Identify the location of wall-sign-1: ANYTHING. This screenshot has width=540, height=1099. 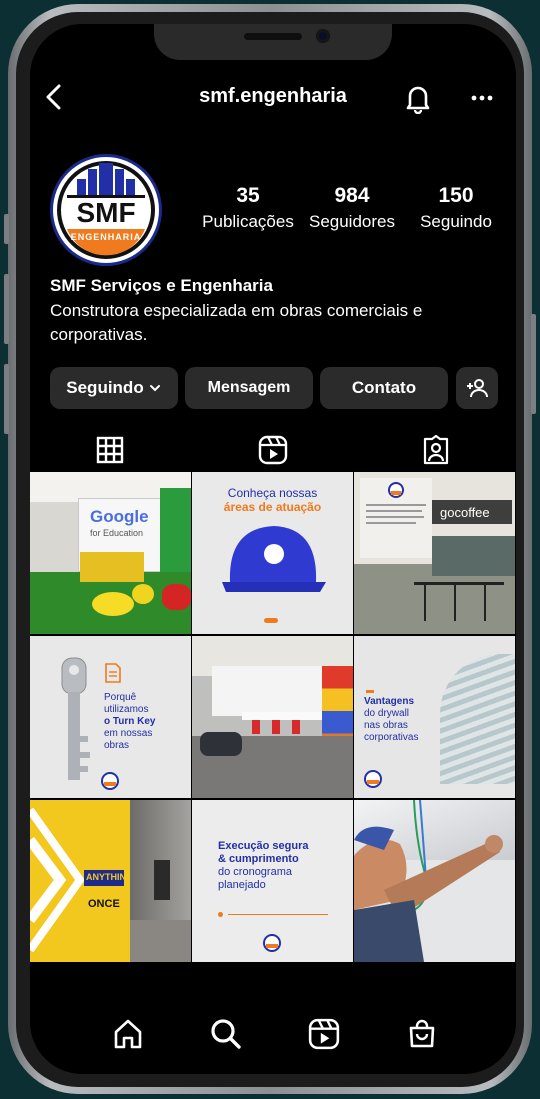
(109, 877).